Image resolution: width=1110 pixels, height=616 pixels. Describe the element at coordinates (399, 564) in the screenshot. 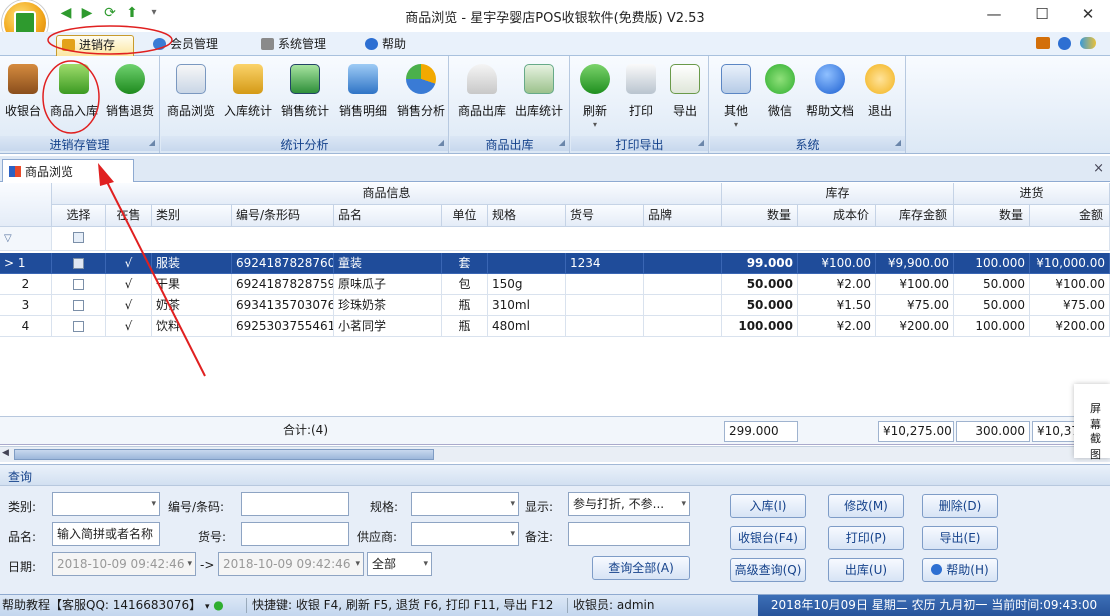

I see `date-scope-select: 全部 ▾` at that location.